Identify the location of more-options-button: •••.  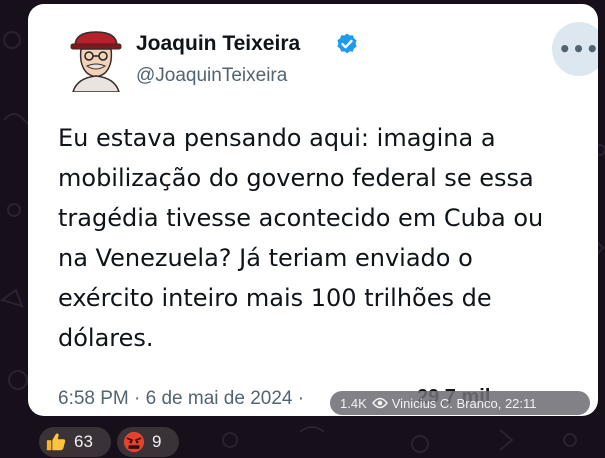
(575, 49).